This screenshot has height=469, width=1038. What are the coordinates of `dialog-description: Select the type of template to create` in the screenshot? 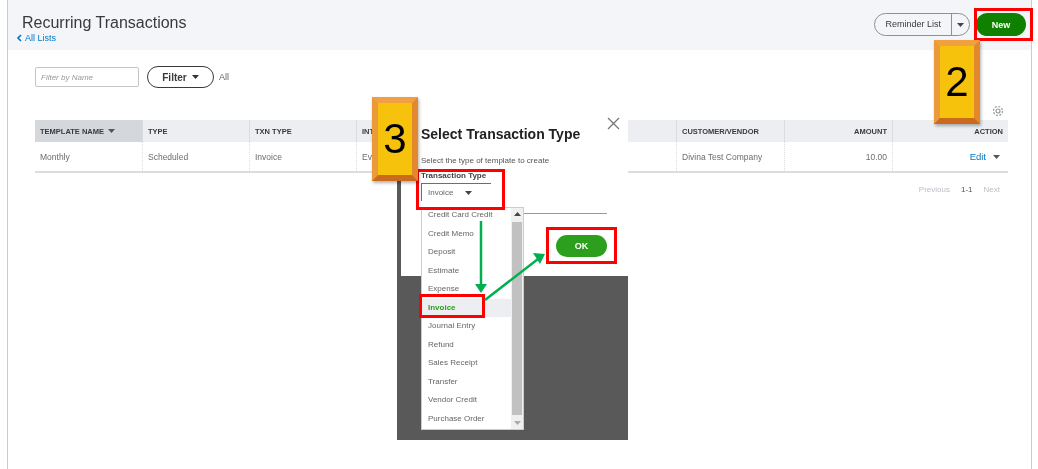 It's located at (486, 160).